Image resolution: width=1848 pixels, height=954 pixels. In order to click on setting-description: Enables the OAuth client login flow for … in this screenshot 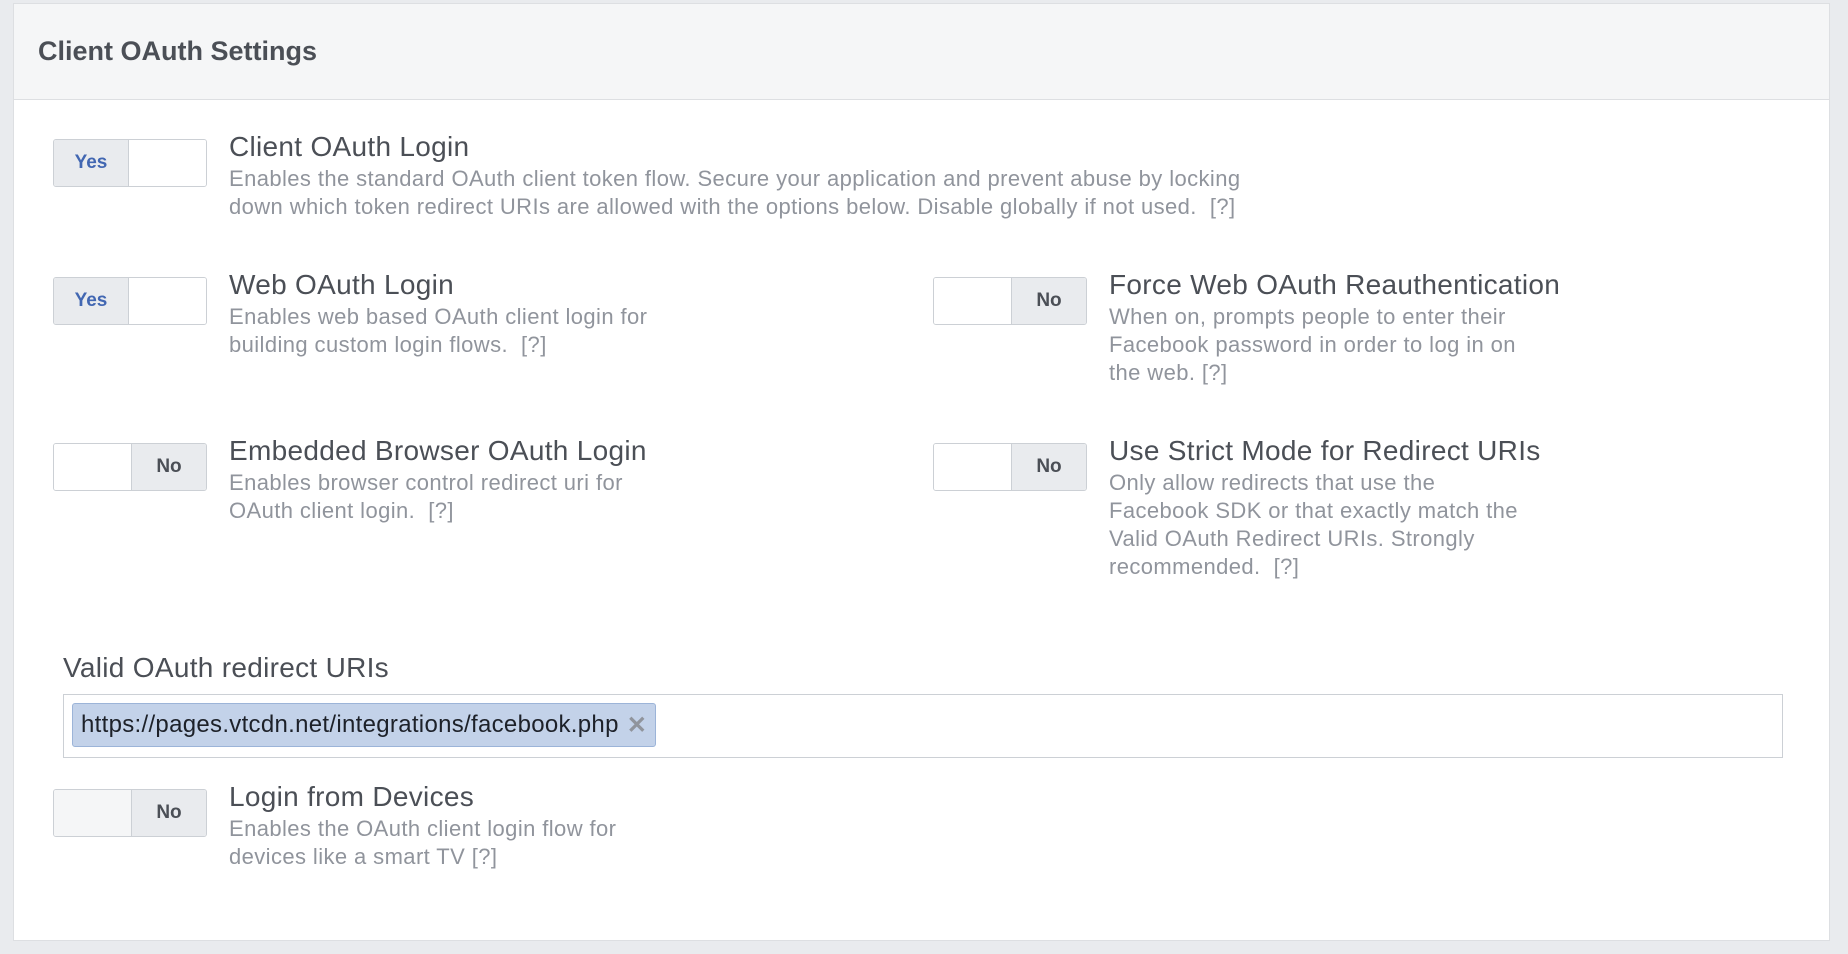, I will do `click(422, 843)`.